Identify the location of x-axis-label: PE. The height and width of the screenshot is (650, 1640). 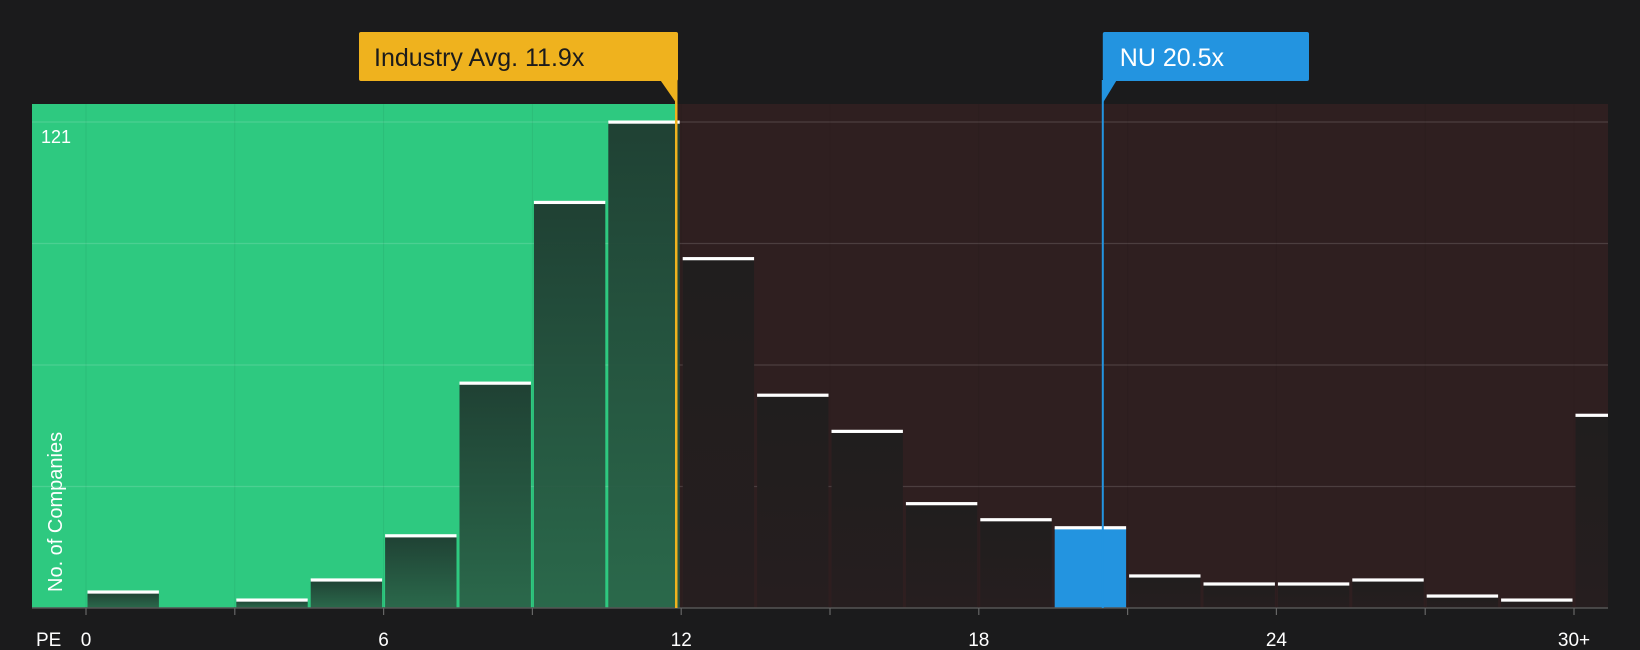
(48, 640).